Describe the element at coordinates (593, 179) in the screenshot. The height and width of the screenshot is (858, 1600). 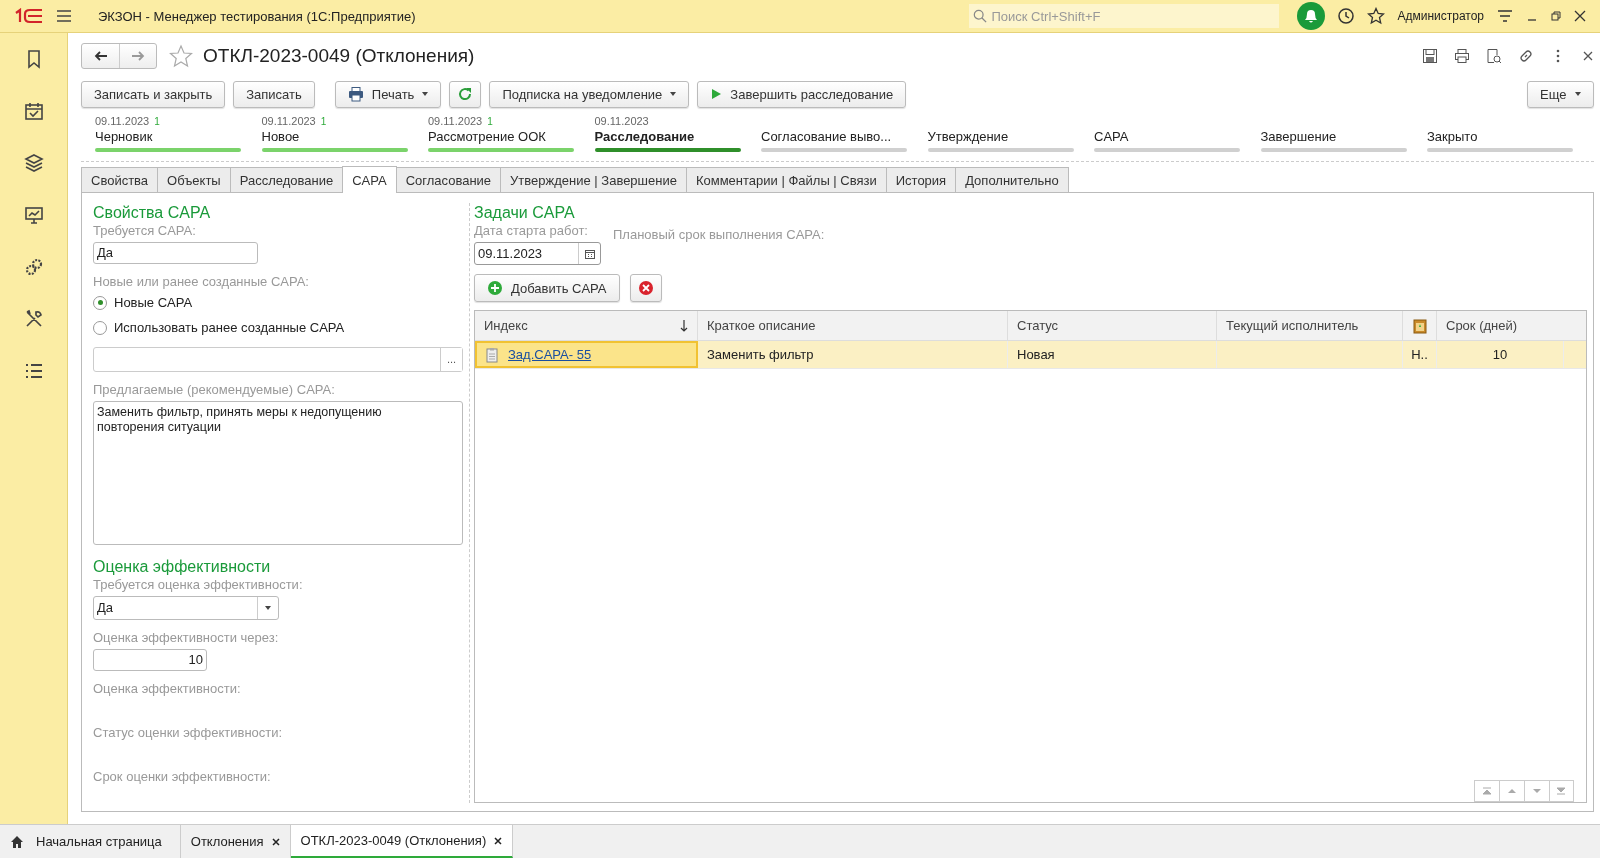
I see `tab: Утверждение | Завершение` at that location.